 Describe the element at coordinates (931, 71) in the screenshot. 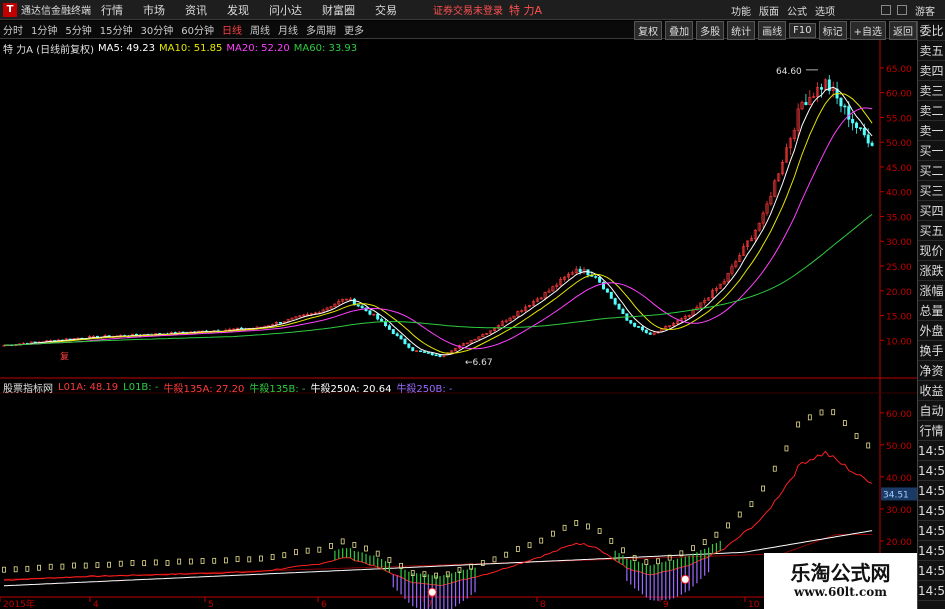

I see `side-item-2: 卖四` at that location.